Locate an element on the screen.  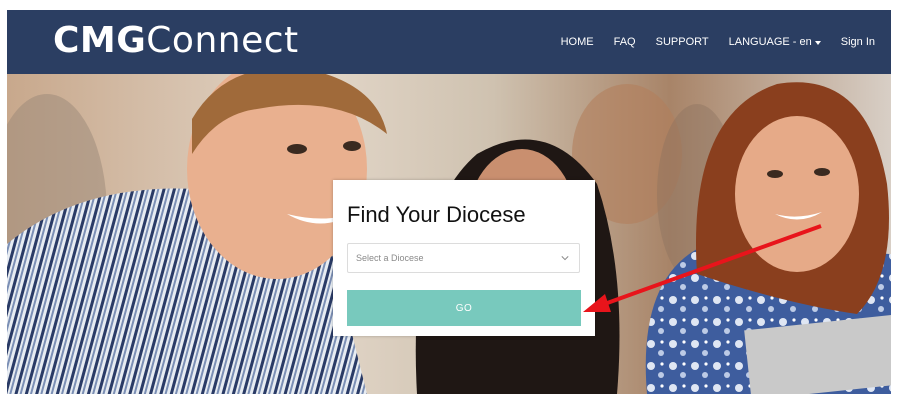
logo-light-text: Connect is located at coordinates (222, 40).